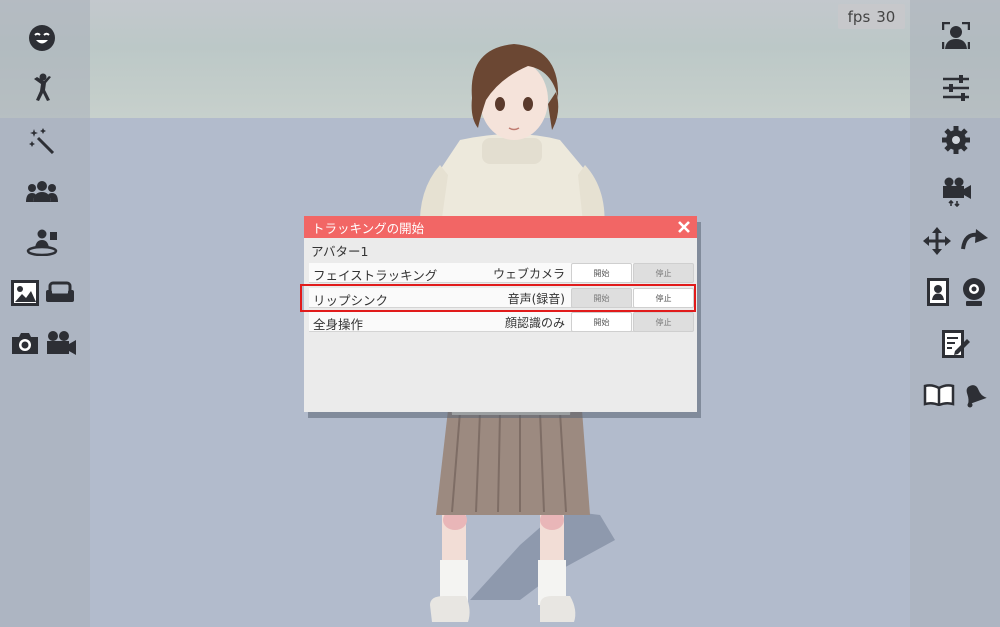 Image resolution: width=1000 pixels, height=627 pixels. Describe the element at coordinates (975, 241) in the screenshot. I see `rotate-icon` at that location.